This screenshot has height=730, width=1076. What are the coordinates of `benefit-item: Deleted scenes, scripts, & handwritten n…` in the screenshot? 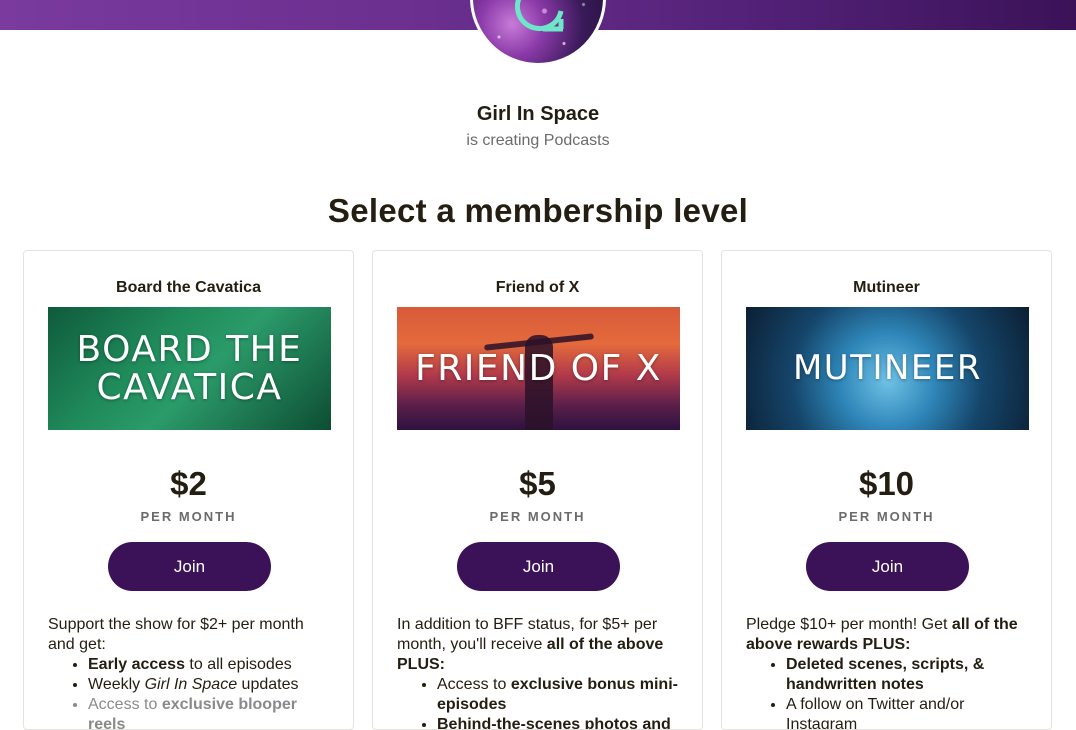 It's located at (907, 675).